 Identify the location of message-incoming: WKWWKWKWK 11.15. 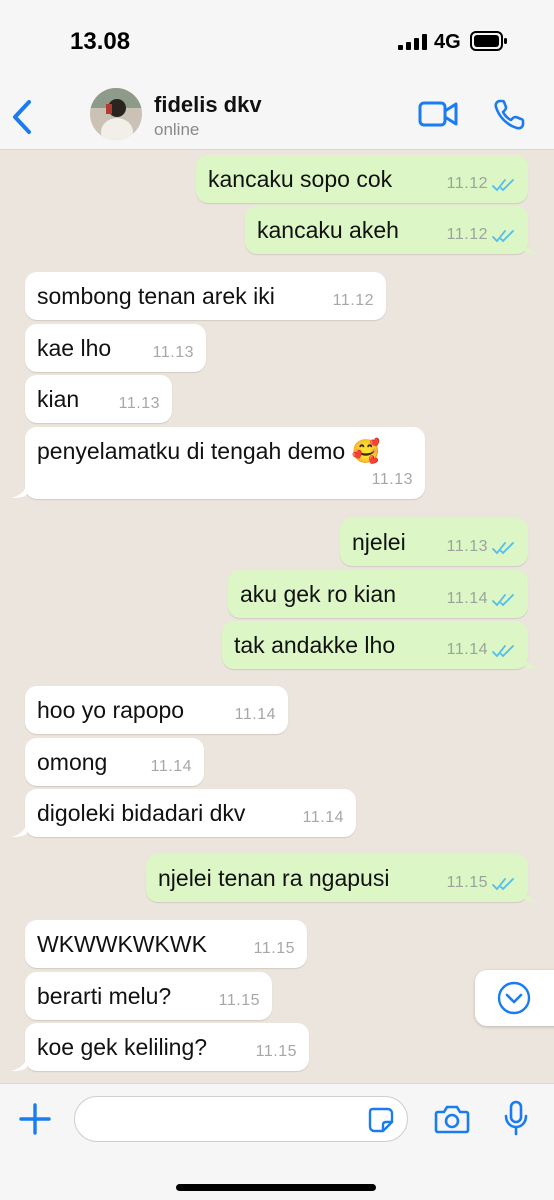
(166, 944).